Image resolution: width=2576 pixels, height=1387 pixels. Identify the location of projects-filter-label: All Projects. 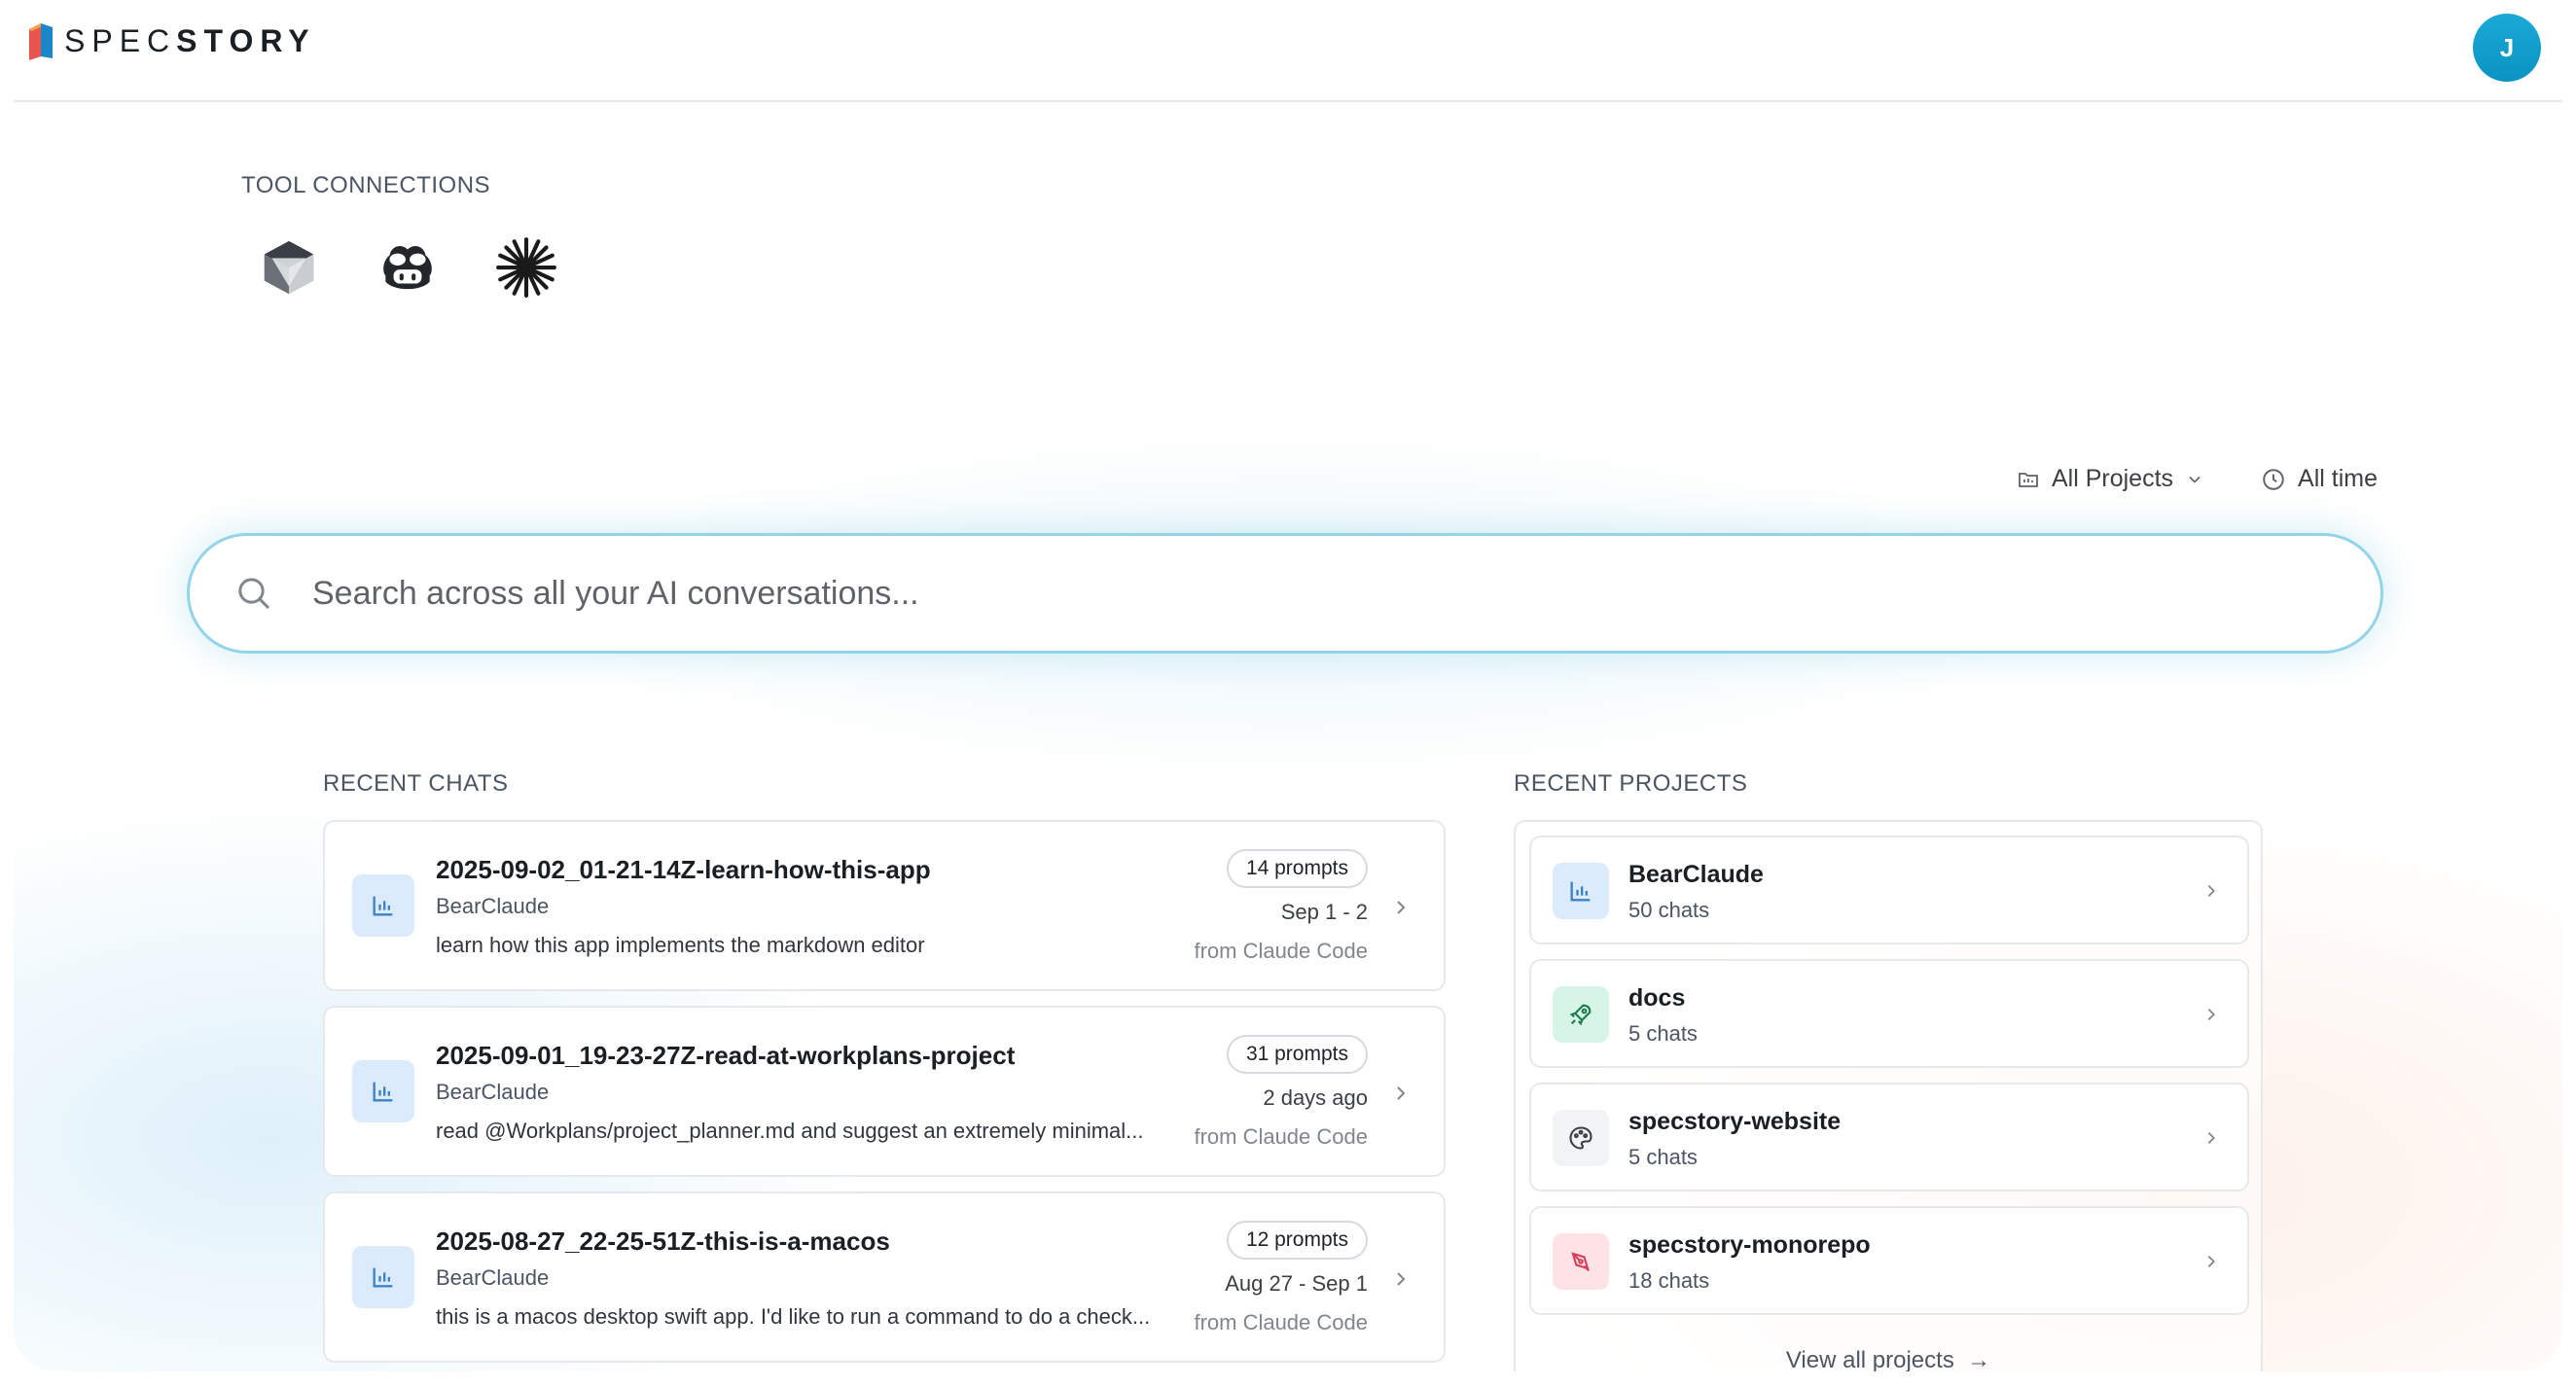
(2112, 479).